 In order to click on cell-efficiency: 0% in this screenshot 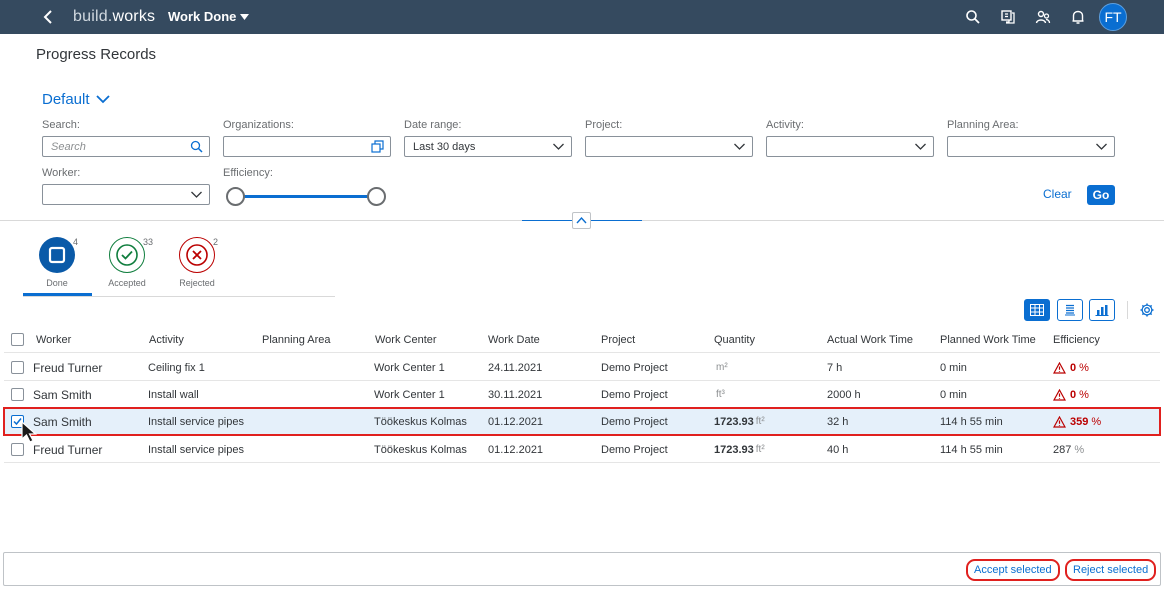, I will do `click(1071, 394)`.